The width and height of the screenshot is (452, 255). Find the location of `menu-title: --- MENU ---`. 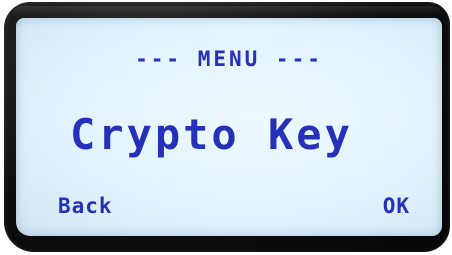

menu-title: --- MENU --- is located at coordinates (229, 59).